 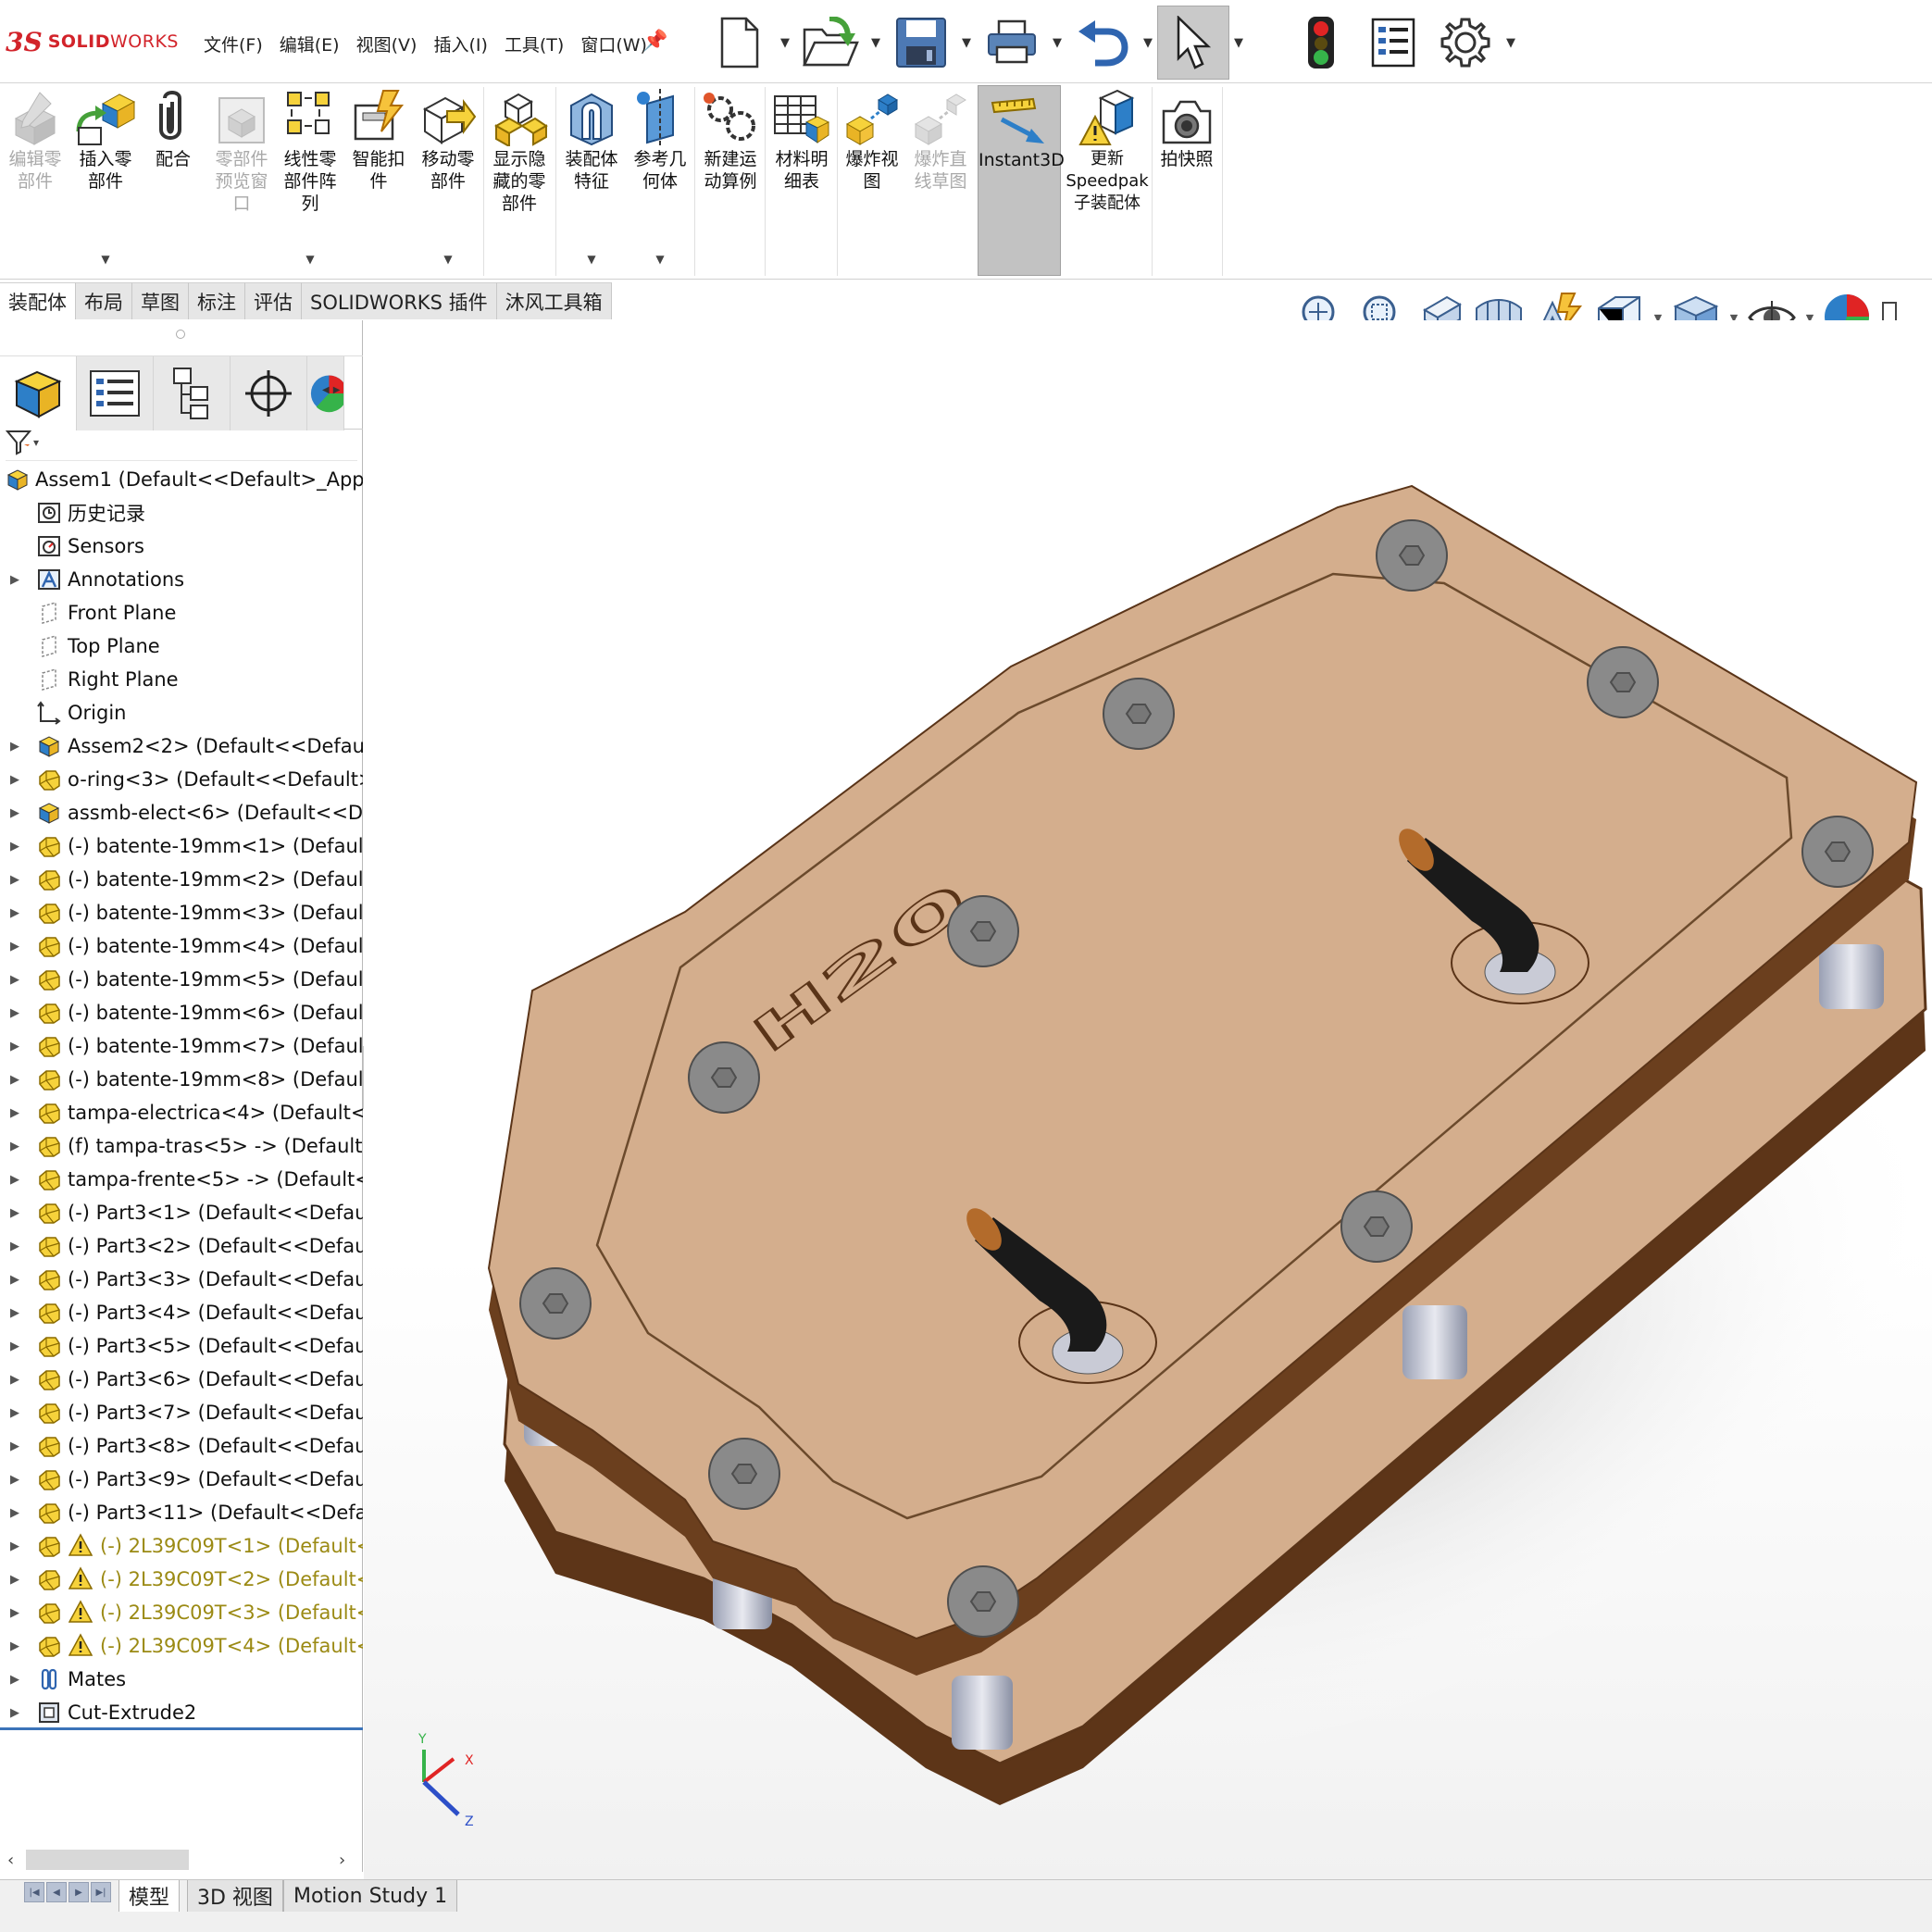 What do you see at coordinates (399, 300) in the screenshot?
I see `tab-solidworks-addins: SOLIDWORKS 插件` at bounding box center [399, 300].